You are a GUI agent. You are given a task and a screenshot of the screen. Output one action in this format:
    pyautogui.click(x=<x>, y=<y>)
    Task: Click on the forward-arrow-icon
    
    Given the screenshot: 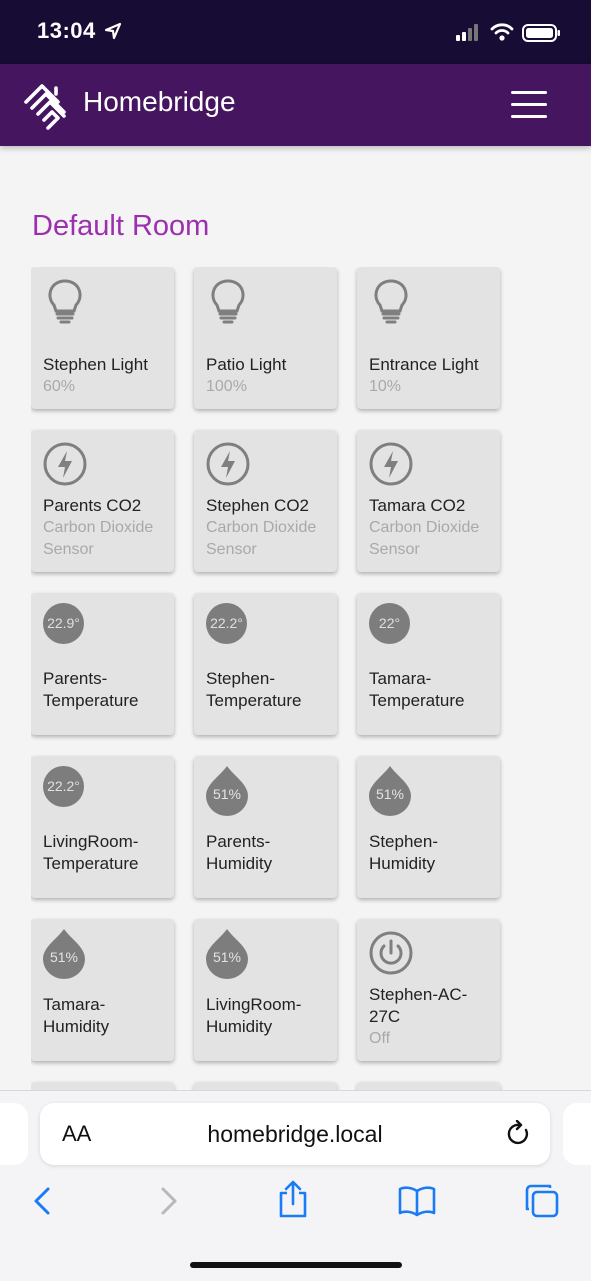 What is the action you would take?
    pyautogui.click(x=169, y=1201)
    